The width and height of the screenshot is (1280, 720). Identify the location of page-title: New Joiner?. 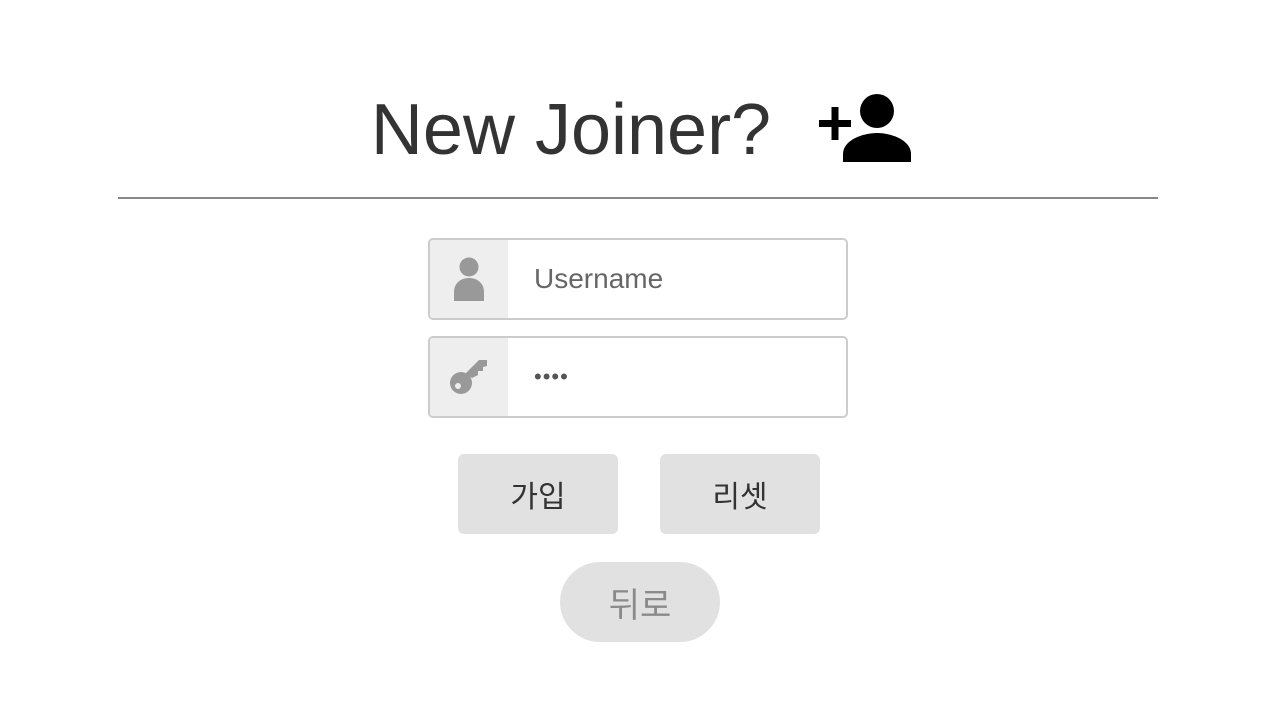
(571, 130).